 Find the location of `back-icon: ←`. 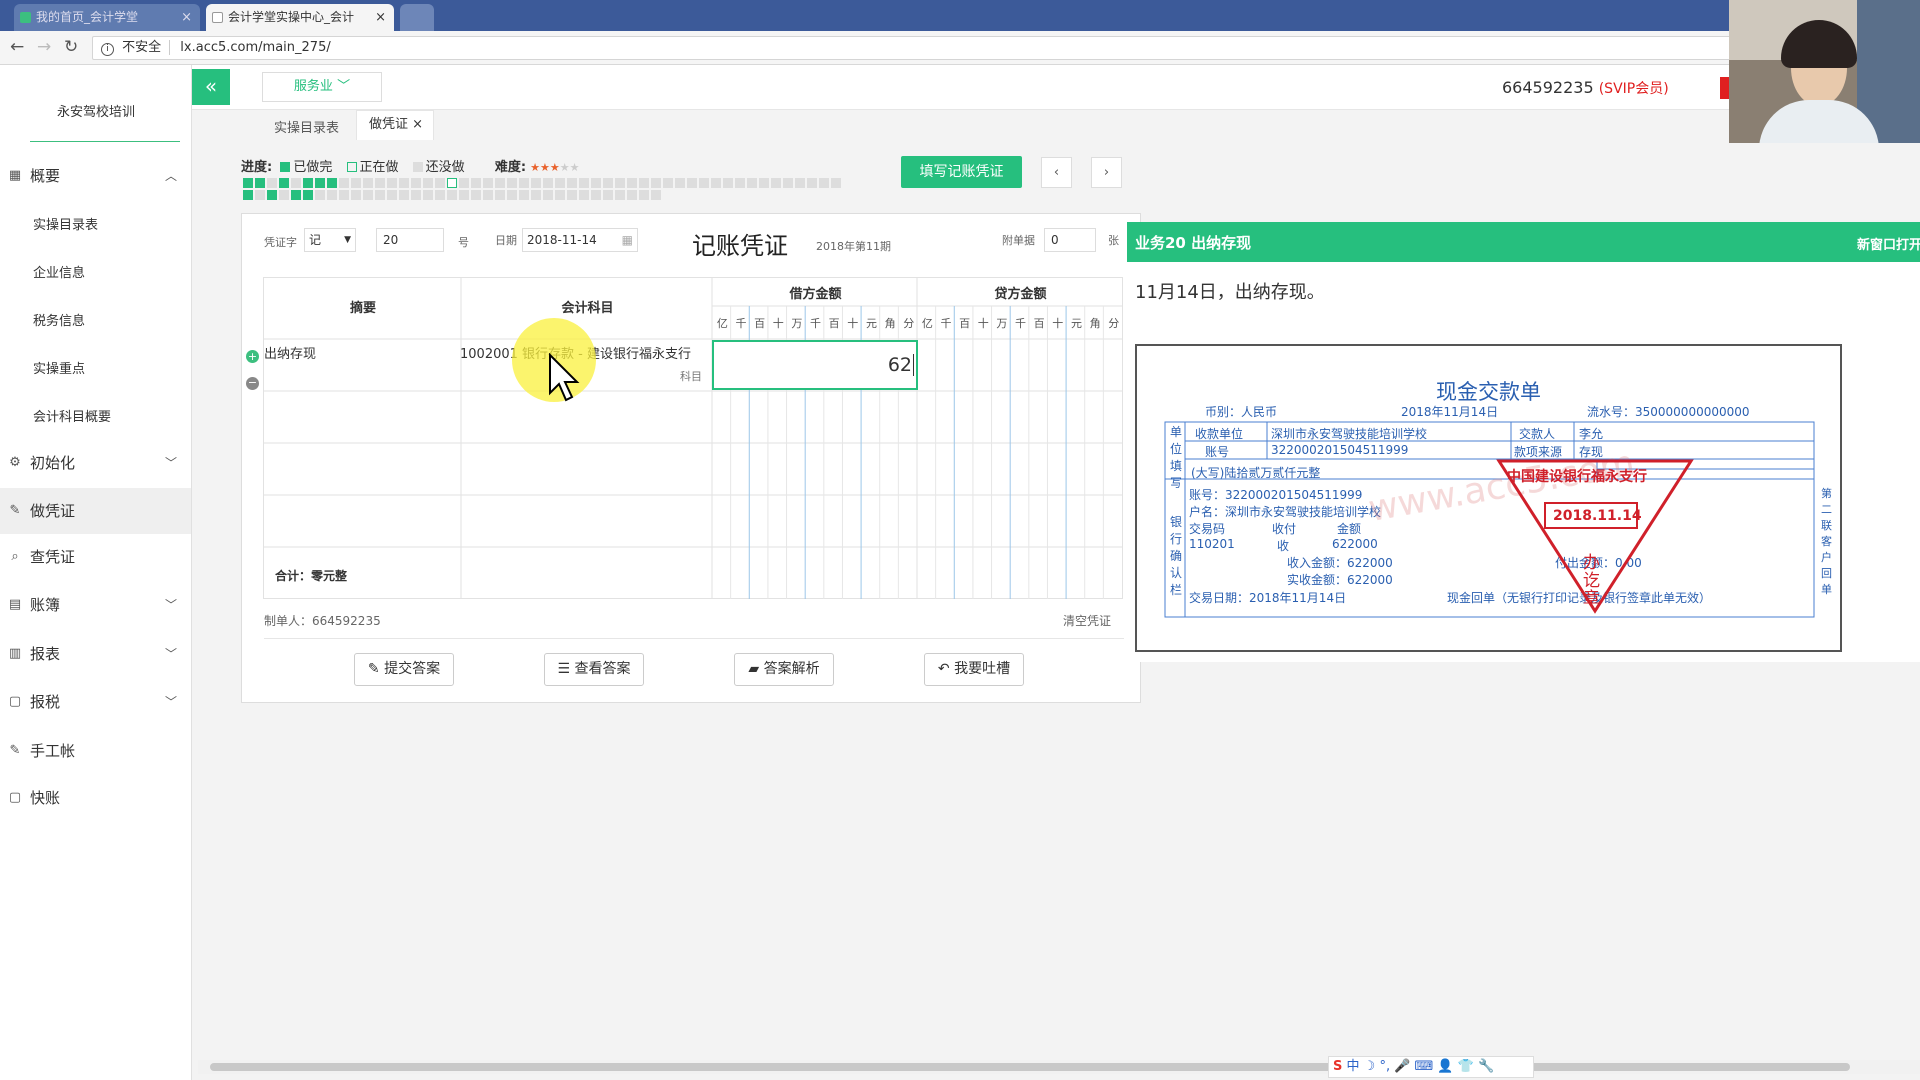

back-icon: ← is located at coordinates (17, 47).